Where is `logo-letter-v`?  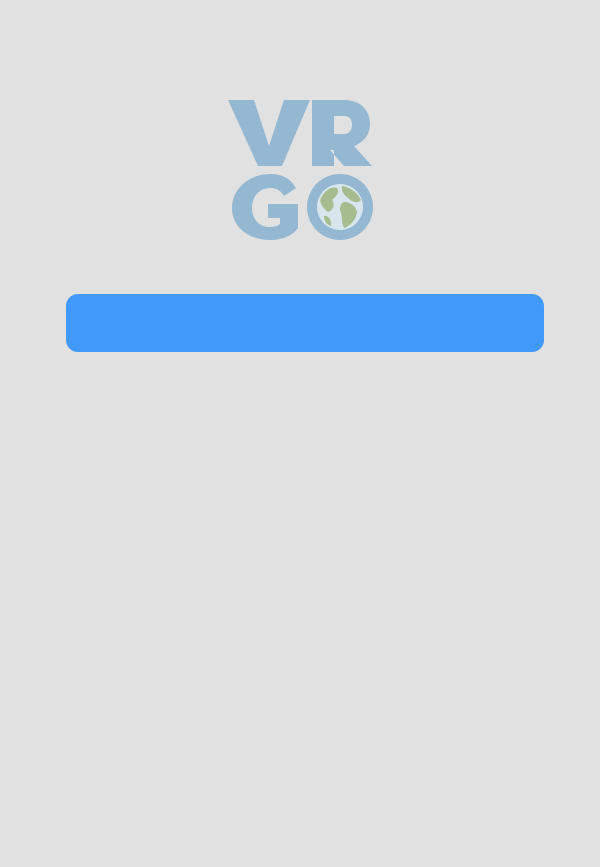 logo-letter-v is located at coordinates (269, 133).